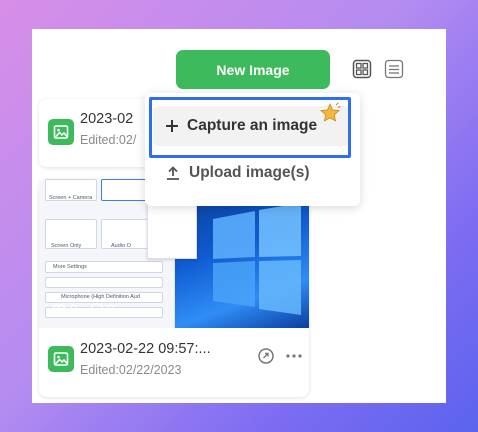  What do you see at coordinates (96, 309) in the screenshot?
I see `comment-icon` at bounding box center [96, 309].